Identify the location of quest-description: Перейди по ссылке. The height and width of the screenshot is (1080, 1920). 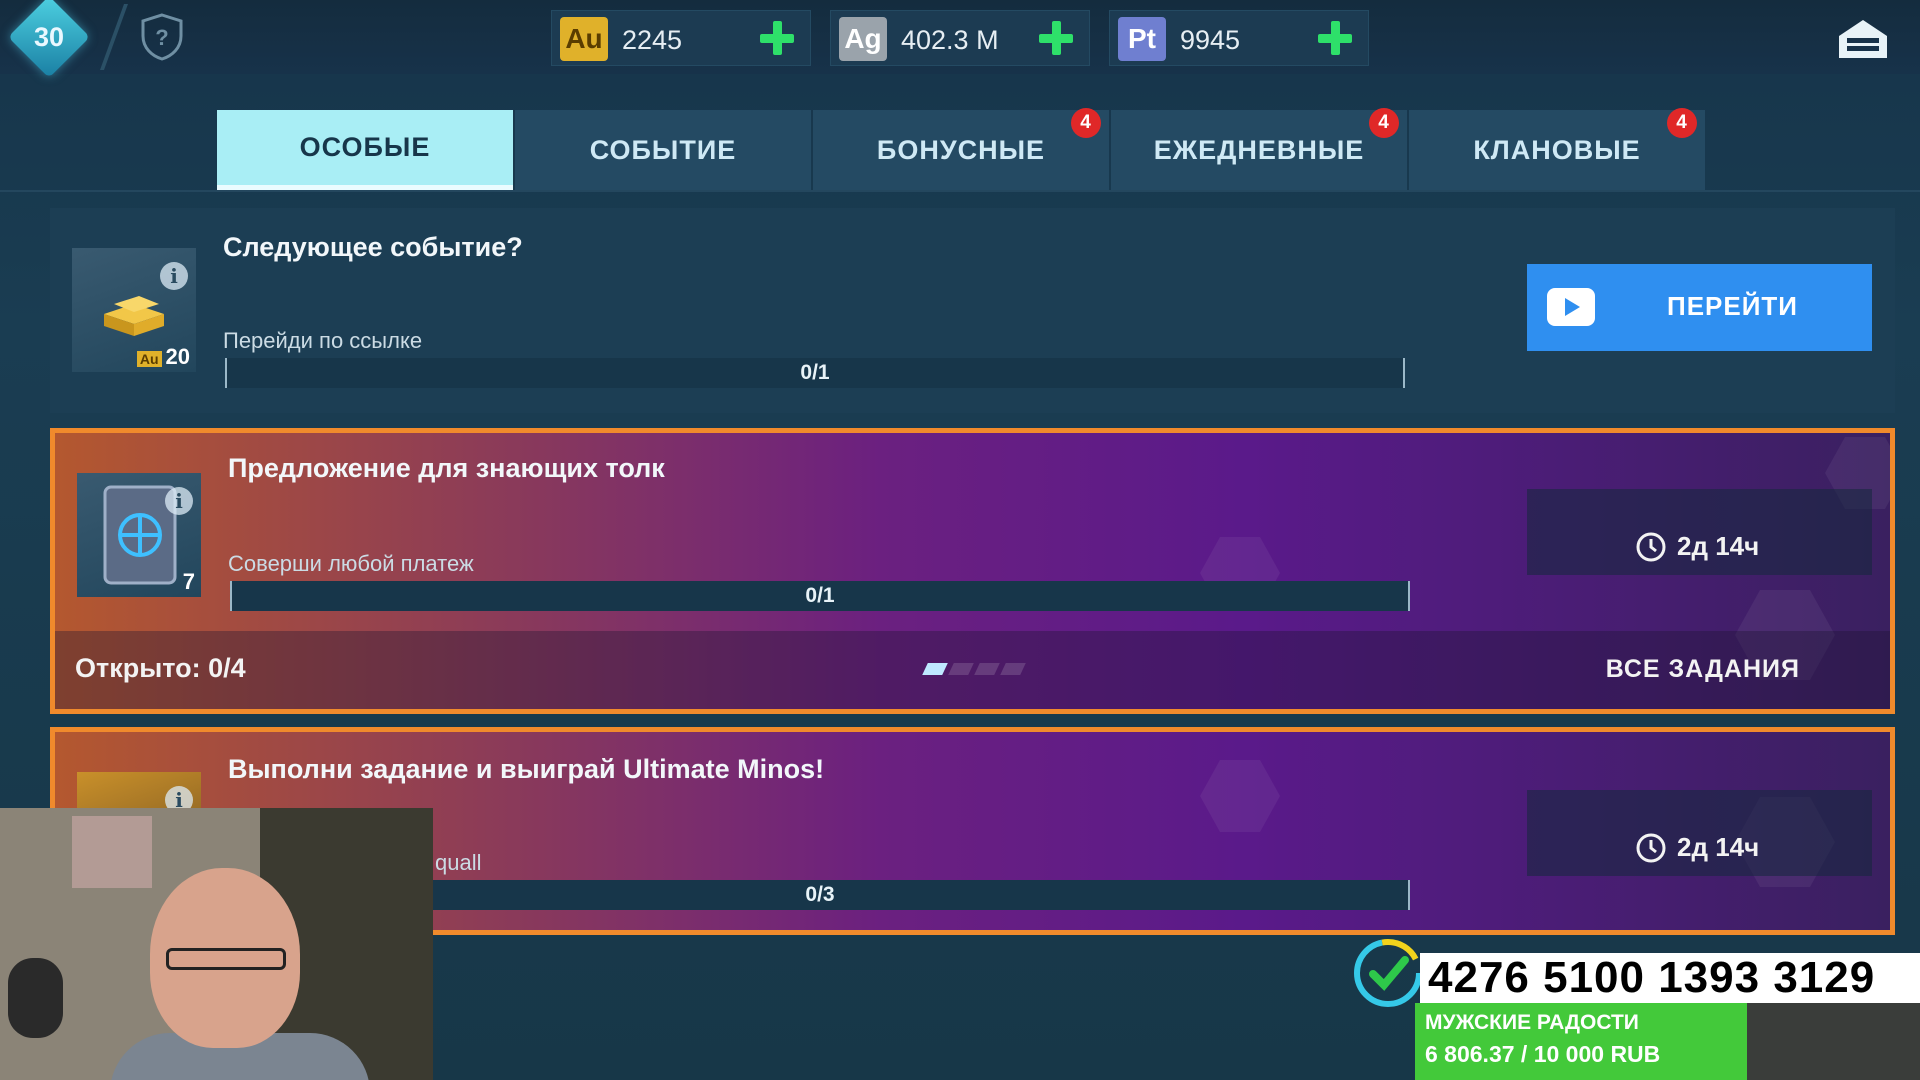
(323, 340).